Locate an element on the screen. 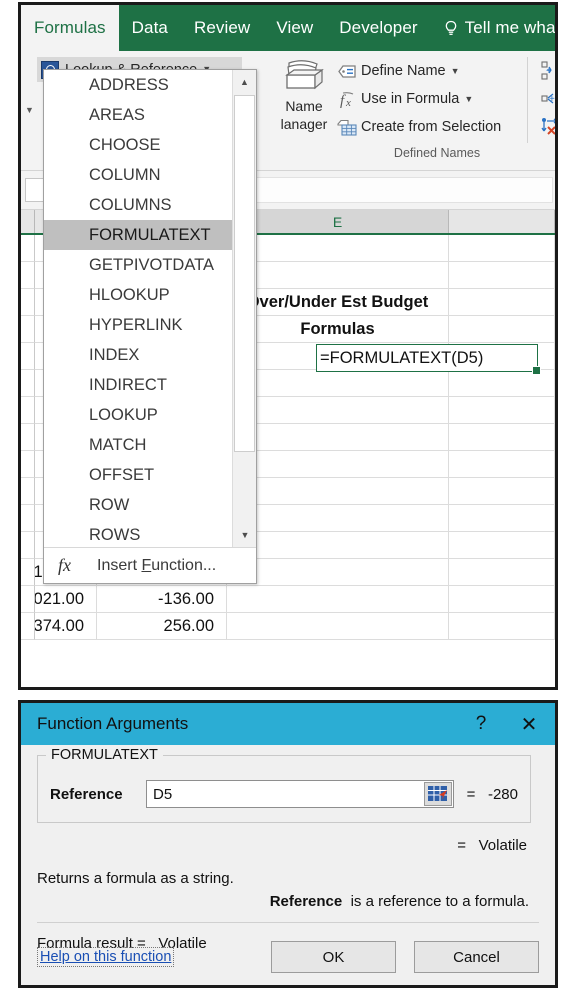 The width and height of the screenshot is (580, 992). tab-review: Review is located at coordinates (222, 28).